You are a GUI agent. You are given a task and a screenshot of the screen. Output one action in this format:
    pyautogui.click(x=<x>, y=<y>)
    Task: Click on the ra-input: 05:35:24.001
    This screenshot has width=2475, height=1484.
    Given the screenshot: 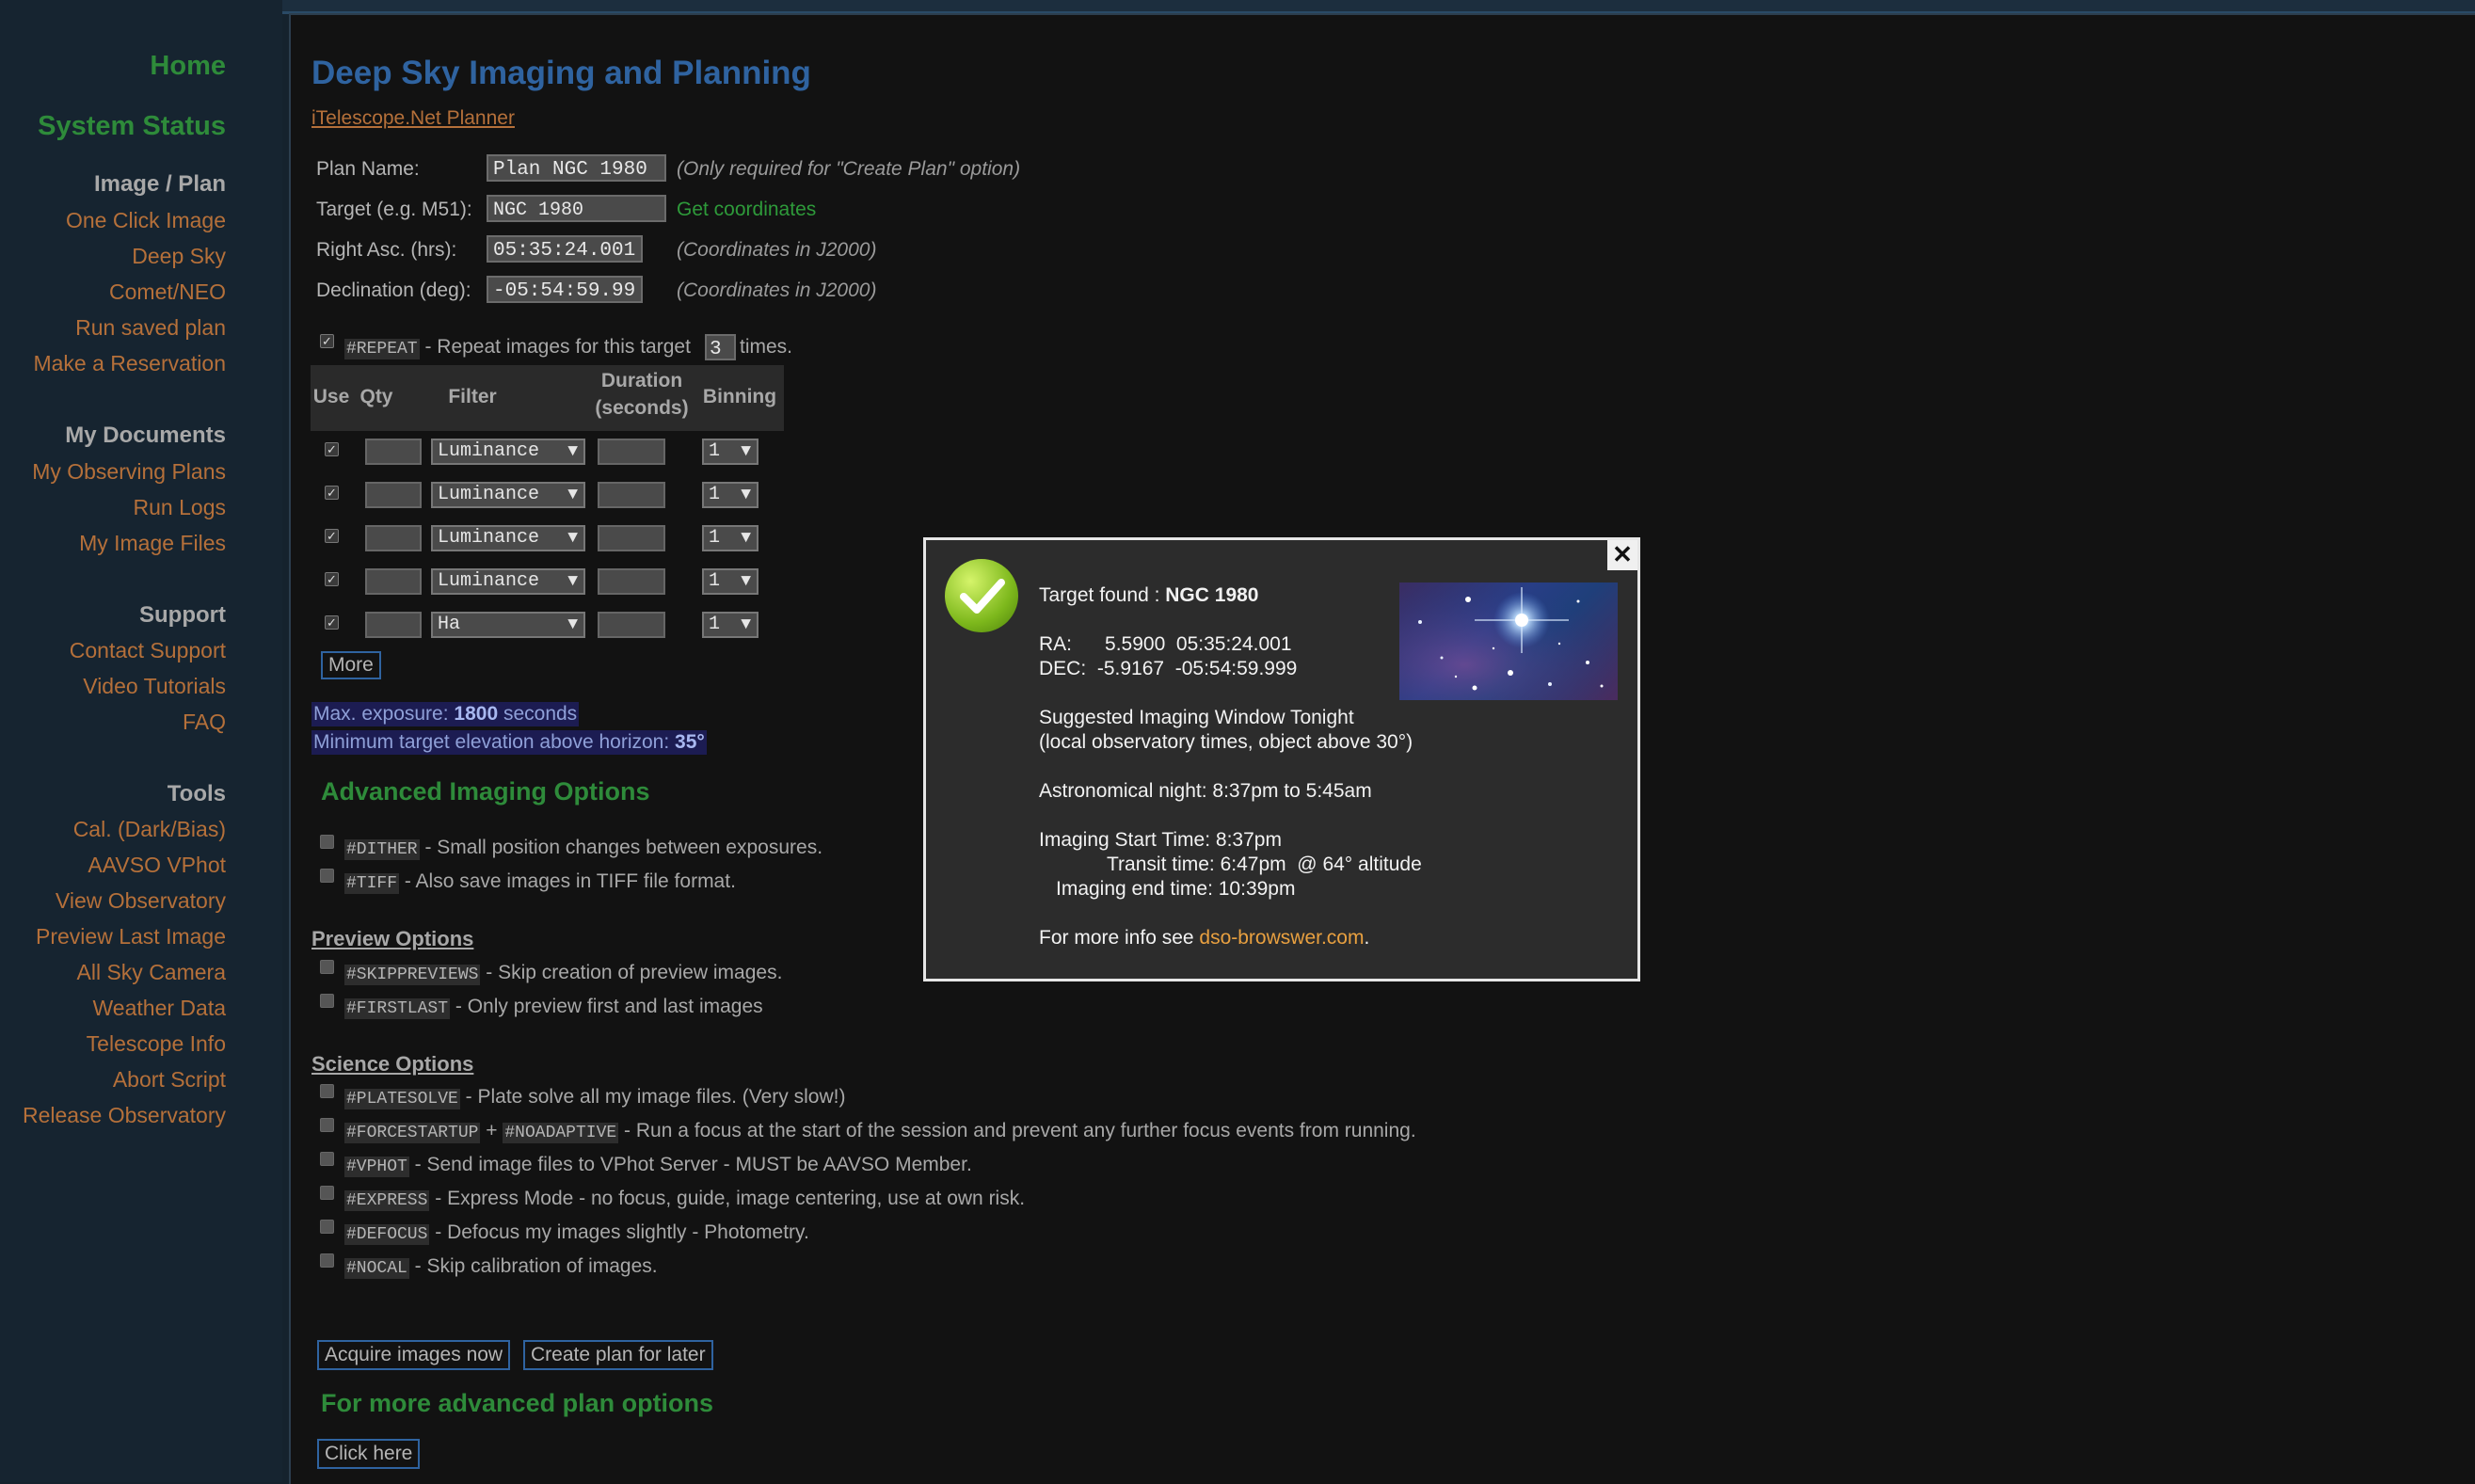 What is the action you would take?
    pyautogui.click(x=565, y=249)
    